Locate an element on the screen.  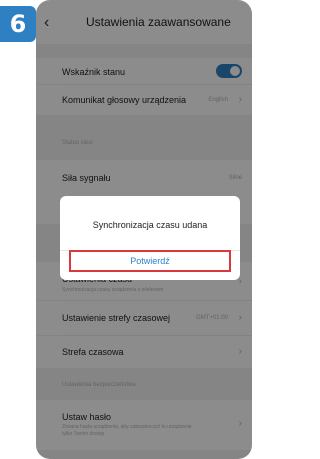
confirm-button: Potwierdź is located at coordinates (150, 261).